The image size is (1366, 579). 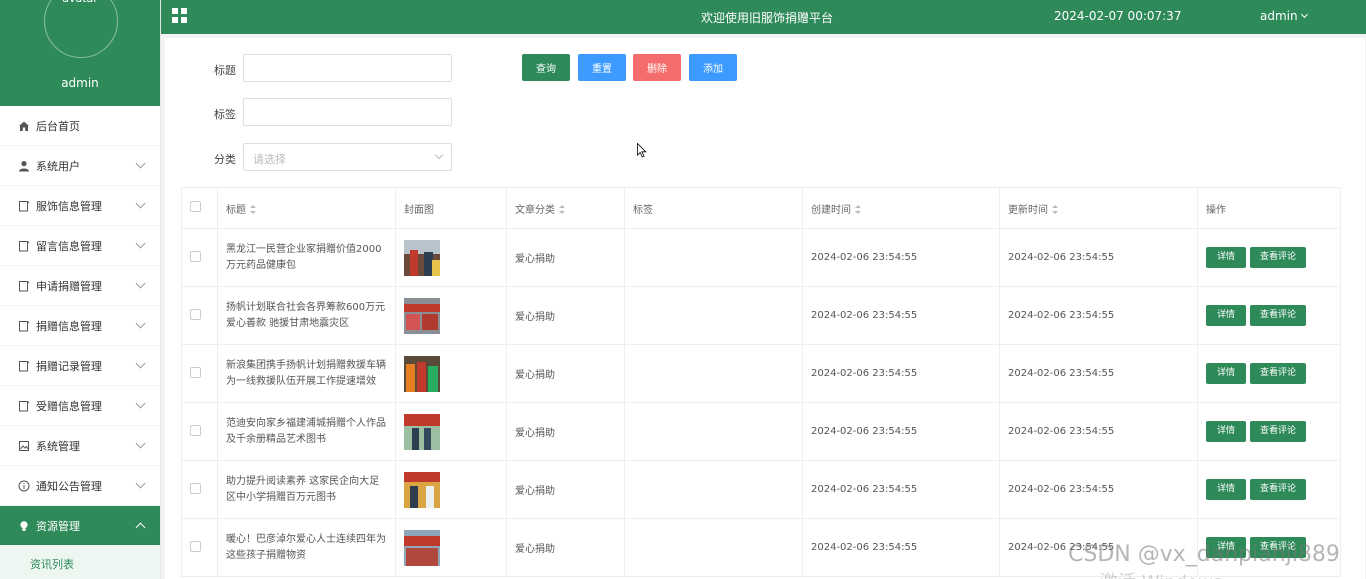 What do you see at coordinates (195, 206) in the screenshot?
I see `select-all-checkbox` at bounding box center [195, 206].